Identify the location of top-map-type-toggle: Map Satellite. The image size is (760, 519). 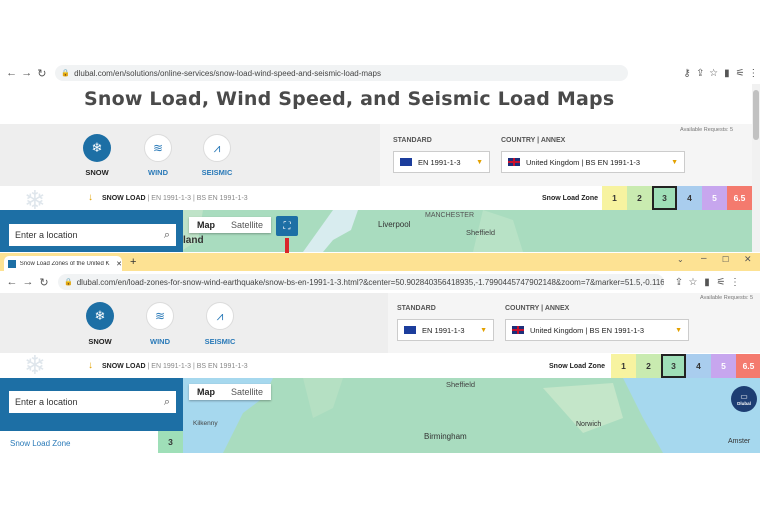
(230, 225).